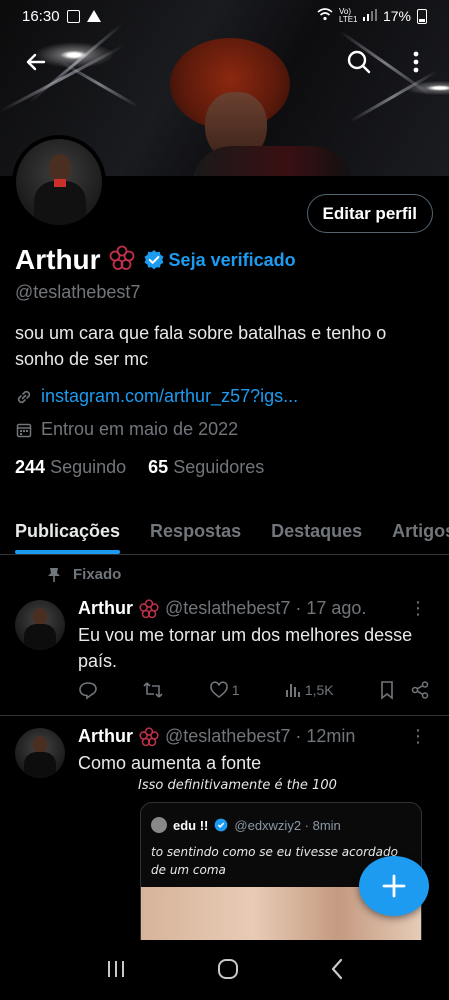  I want to click on system-nav-bar, so click(224, 971).